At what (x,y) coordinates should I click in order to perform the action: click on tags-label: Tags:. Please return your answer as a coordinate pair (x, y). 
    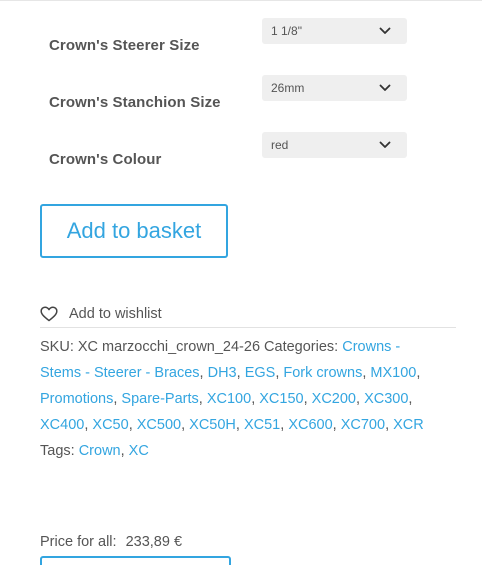
    Looking at the image, I should click on (57, 451).